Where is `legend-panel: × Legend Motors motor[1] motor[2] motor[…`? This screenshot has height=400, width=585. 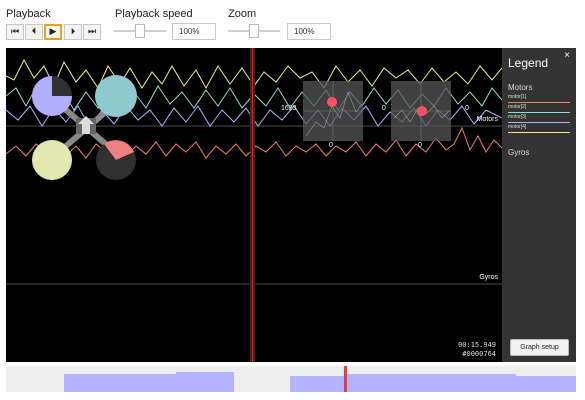 legend-panel: × Legend Motors motor[1] motor[2] motor[… is located at coordinates (539, 205).